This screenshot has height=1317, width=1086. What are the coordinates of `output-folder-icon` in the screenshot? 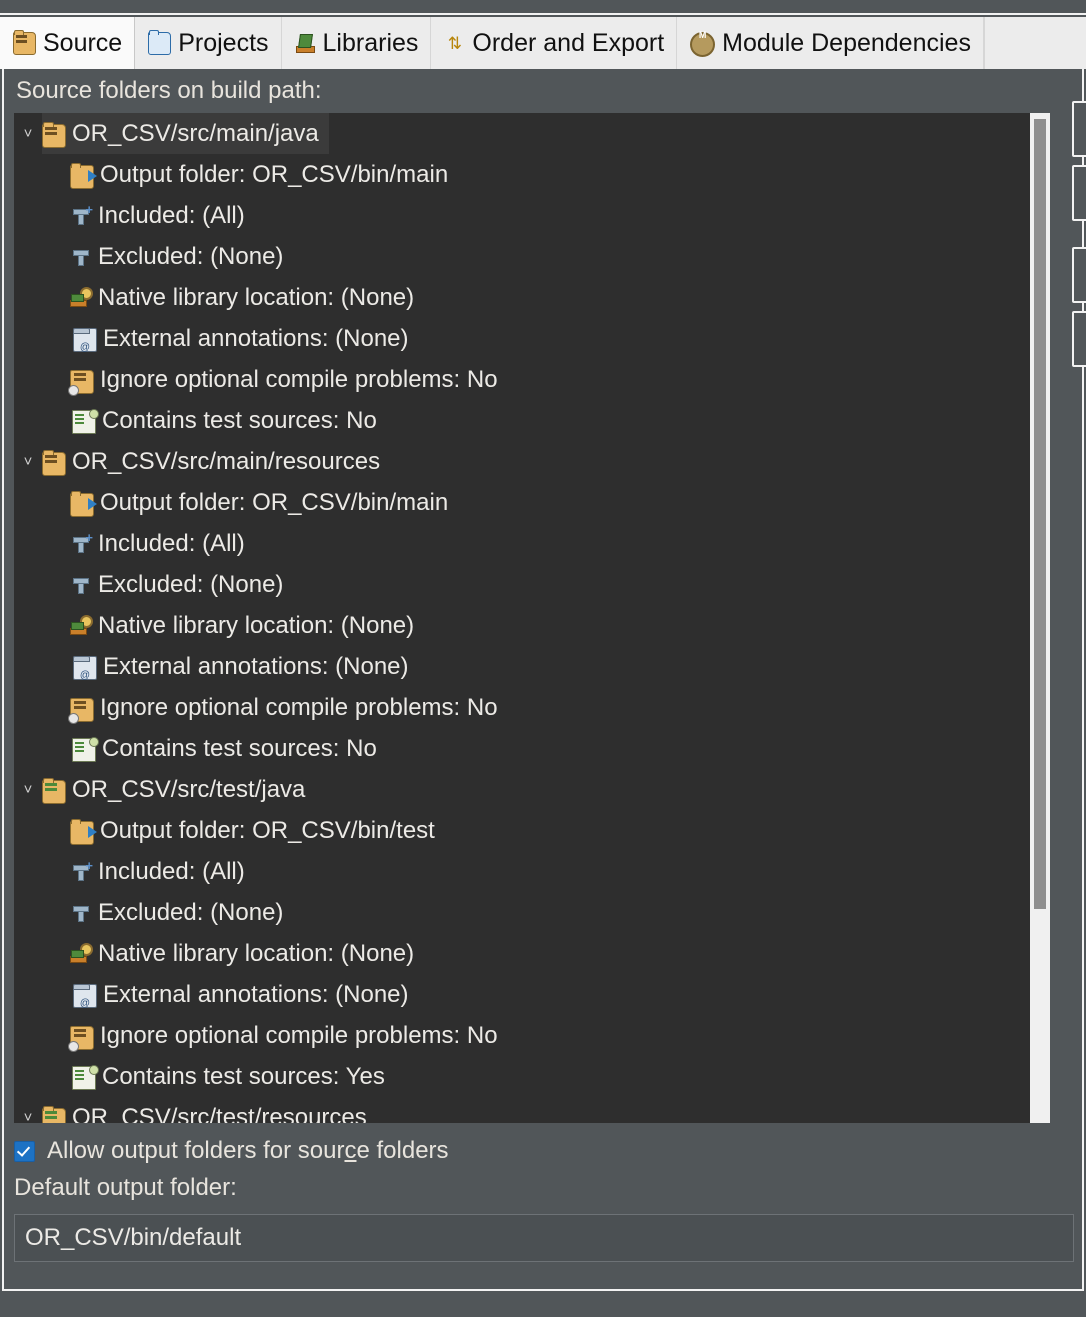 It's located at (83, 832).